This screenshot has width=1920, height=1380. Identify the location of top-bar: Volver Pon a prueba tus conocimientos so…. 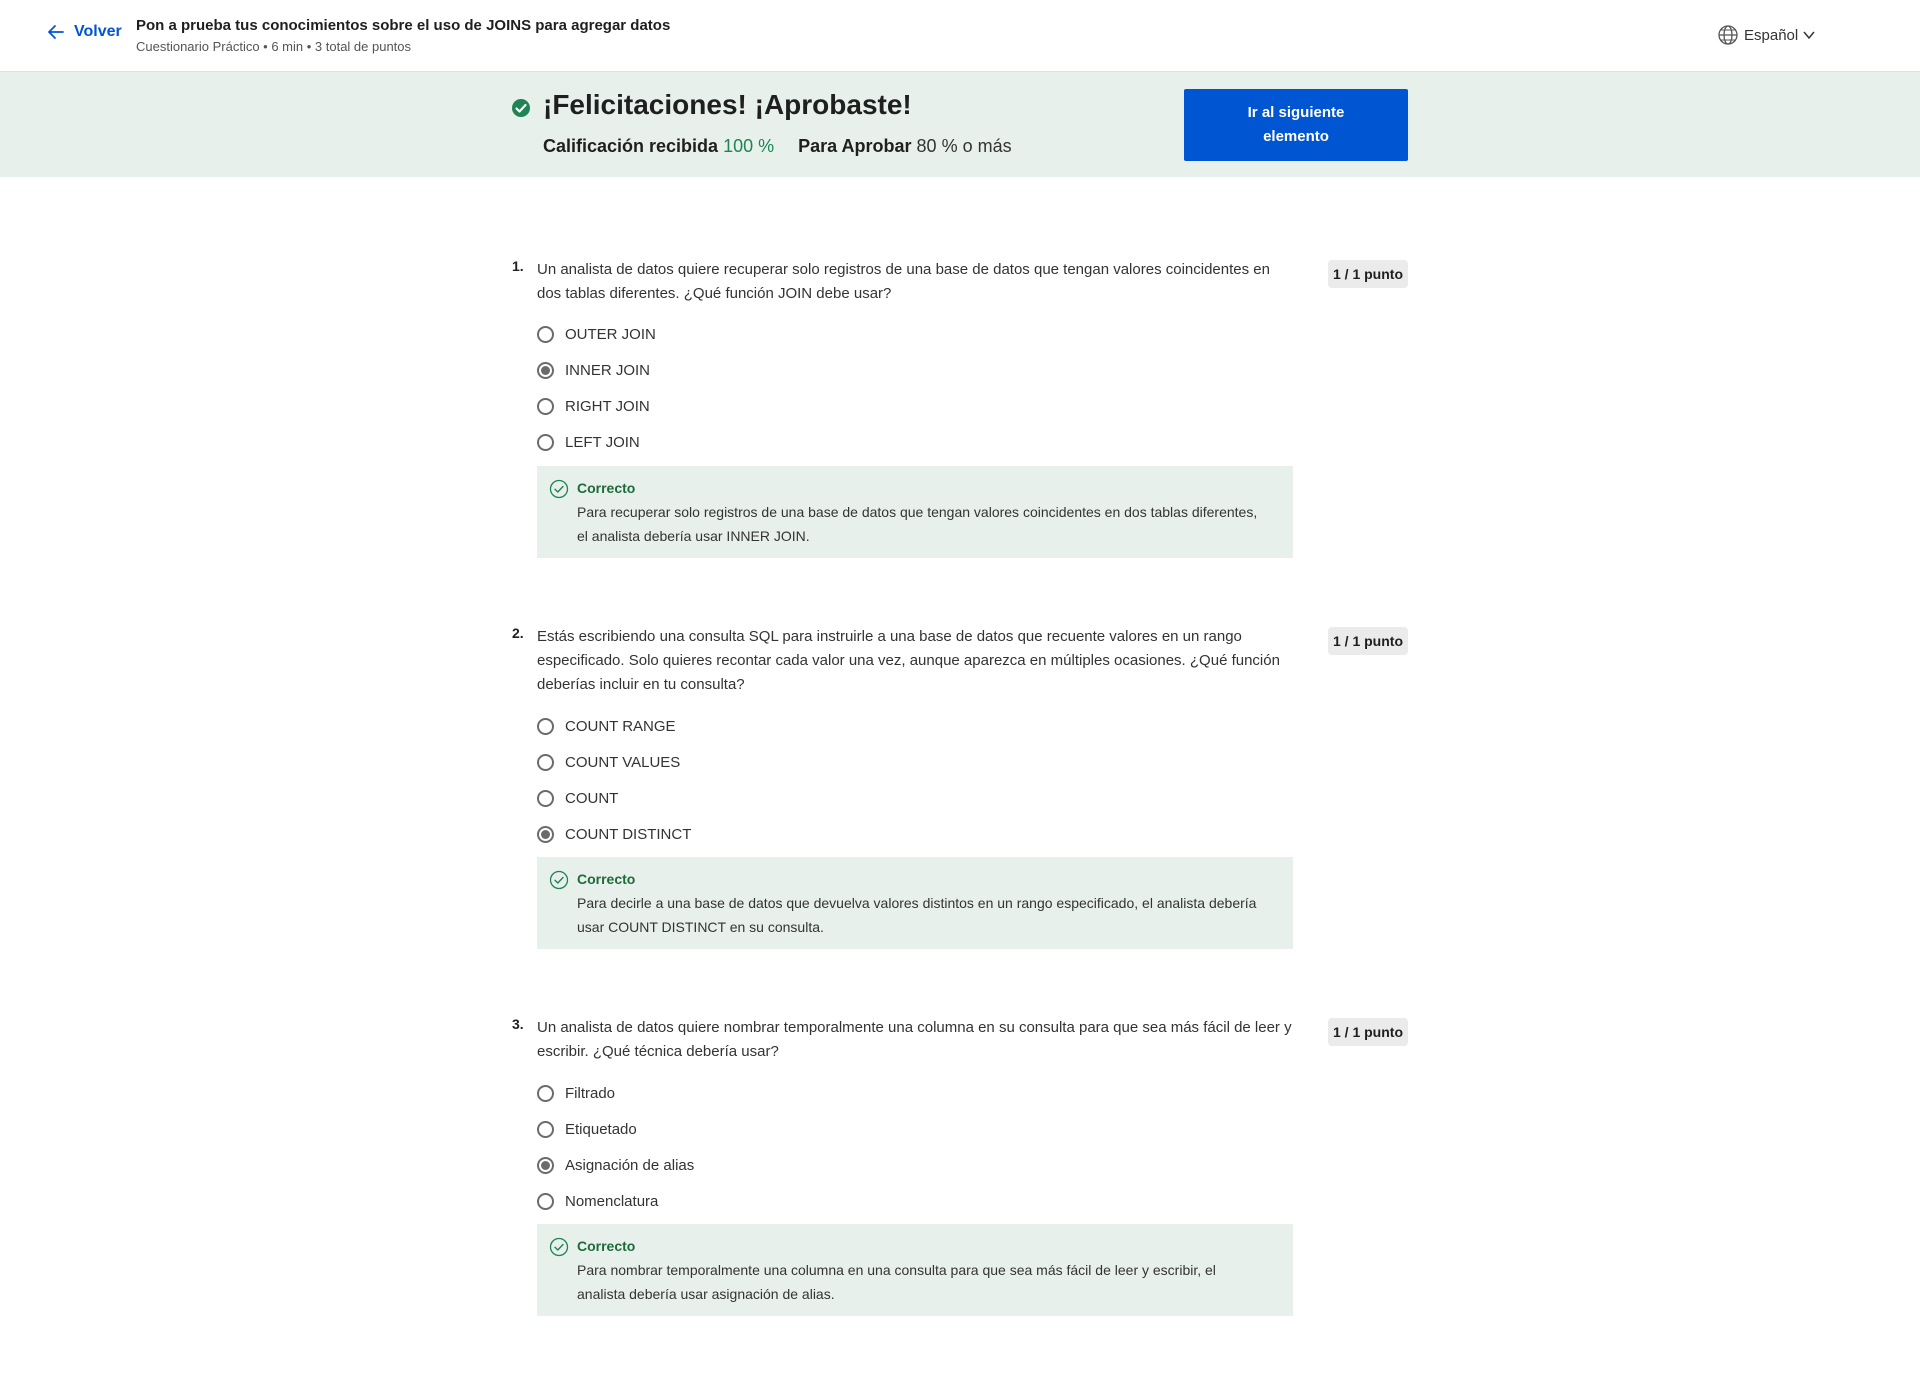
(960, 36).